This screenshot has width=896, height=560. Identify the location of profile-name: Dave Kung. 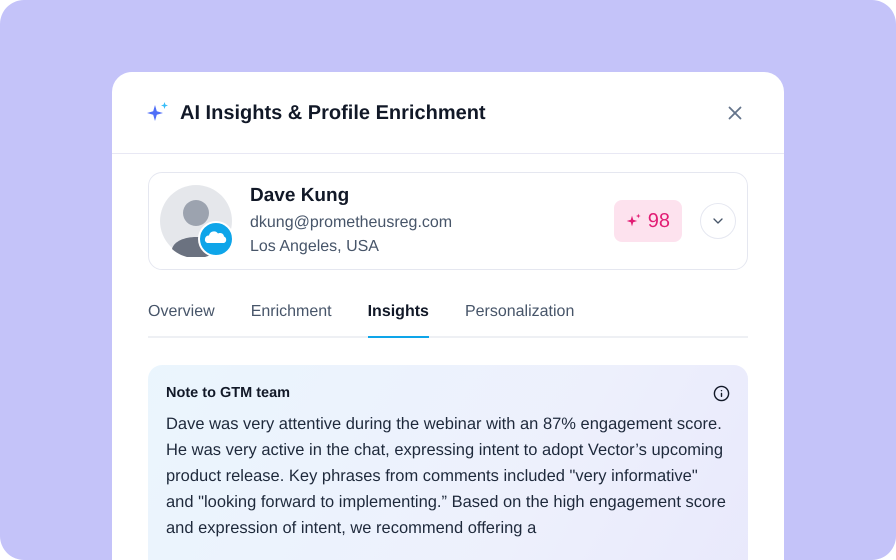
(300, 196).